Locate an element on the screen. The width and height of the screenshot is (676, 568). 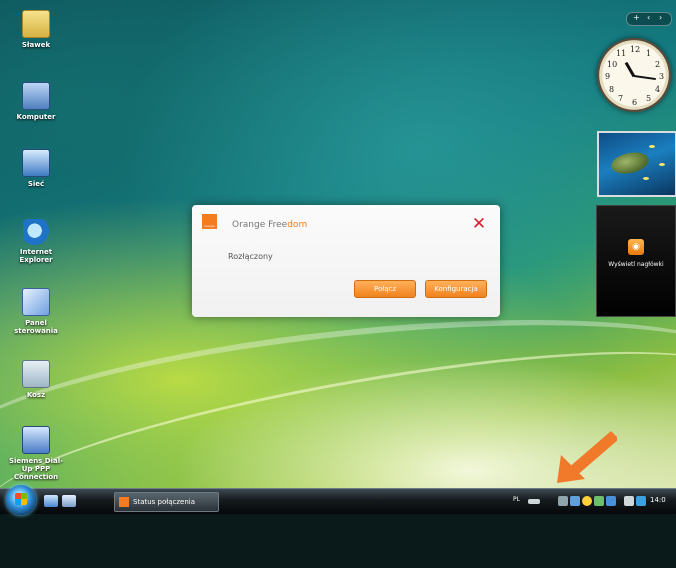
clock-number: 6 is located at coordinates (635, 102).